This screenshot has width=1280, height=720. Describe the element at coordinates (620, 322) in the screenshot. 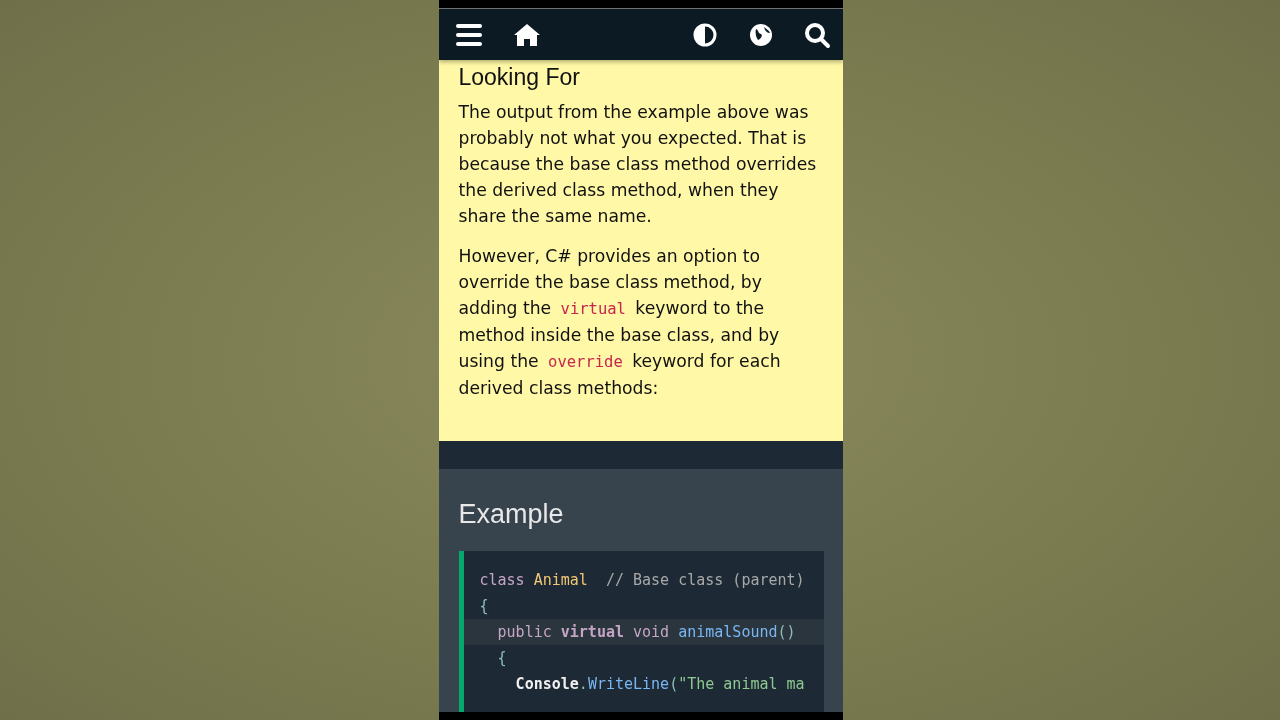

I see `paragraph: However, C# provides an option to override the base class method, by adding the virtual keyword to the method inside the base class, and by using the override keyword for each derived class methods:` at that location.